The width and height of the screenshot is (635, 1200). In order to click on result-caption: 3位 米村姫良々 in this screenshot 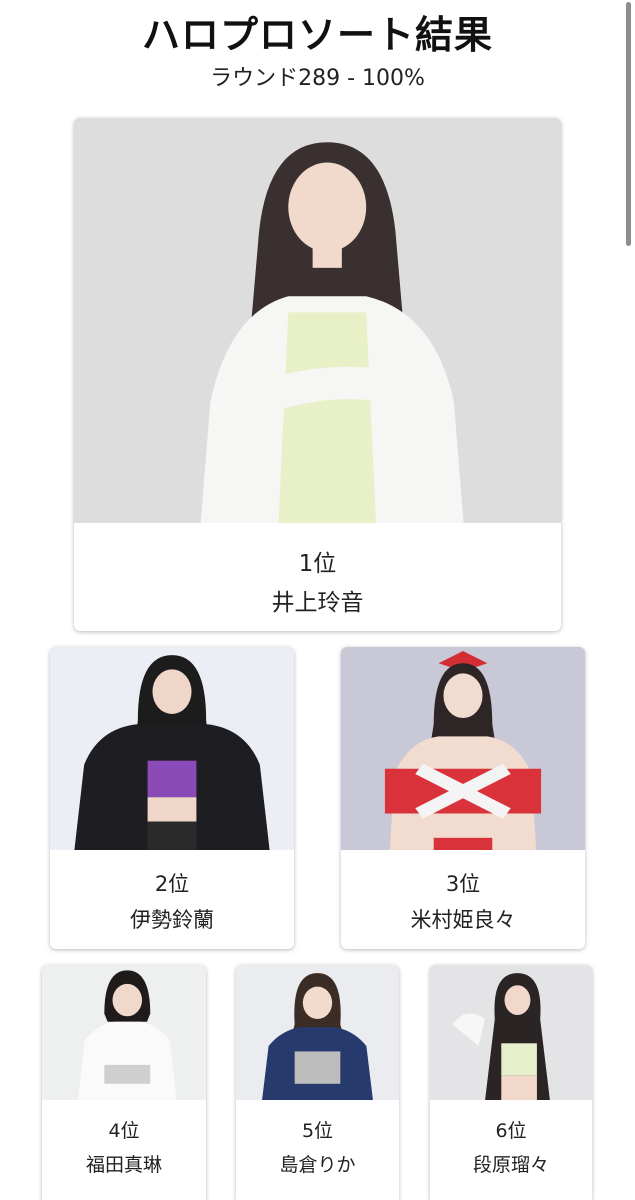, I will do `click(463, 899)`.